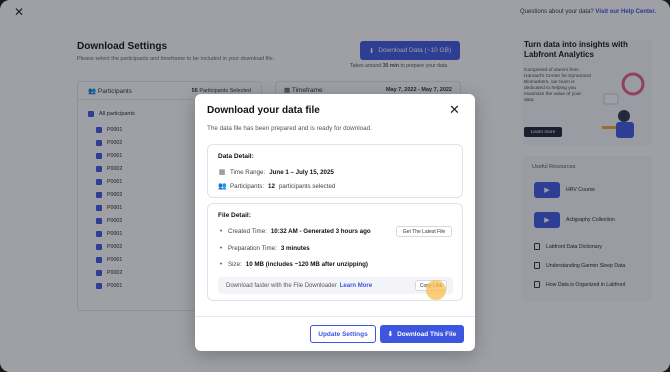 This screenshot has height=372, width=670. Describe the element at coordinates (343, 334) in the screenshot. I see `update-settings-button: Update Settings` at that location.